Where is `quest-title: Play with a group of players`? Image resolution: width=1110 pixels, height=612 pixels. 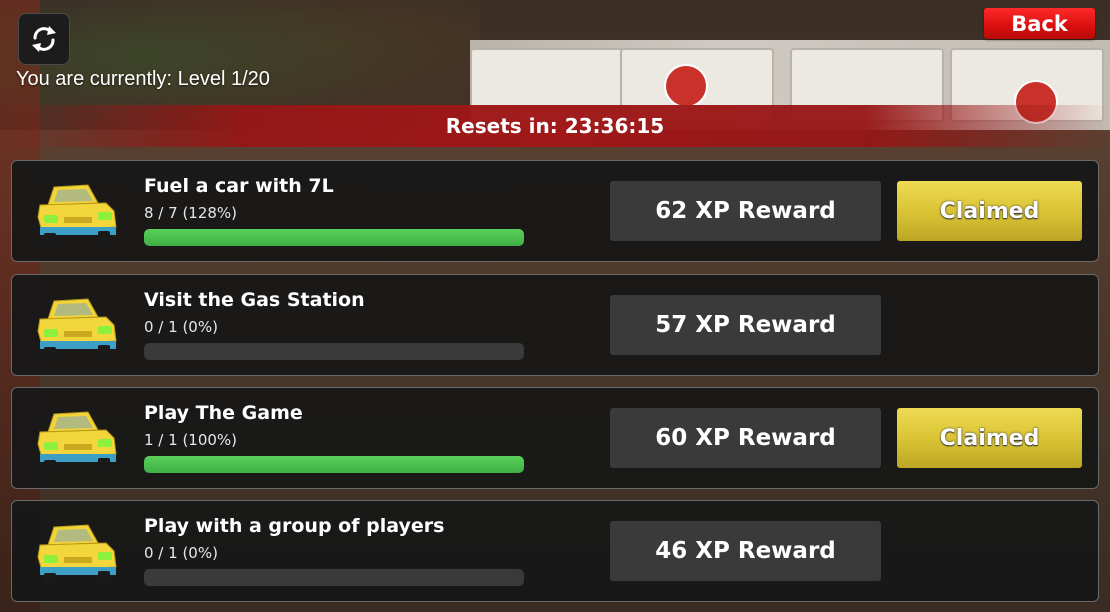 quest-title: Play with a group of players is located at coordinates (294, 526).